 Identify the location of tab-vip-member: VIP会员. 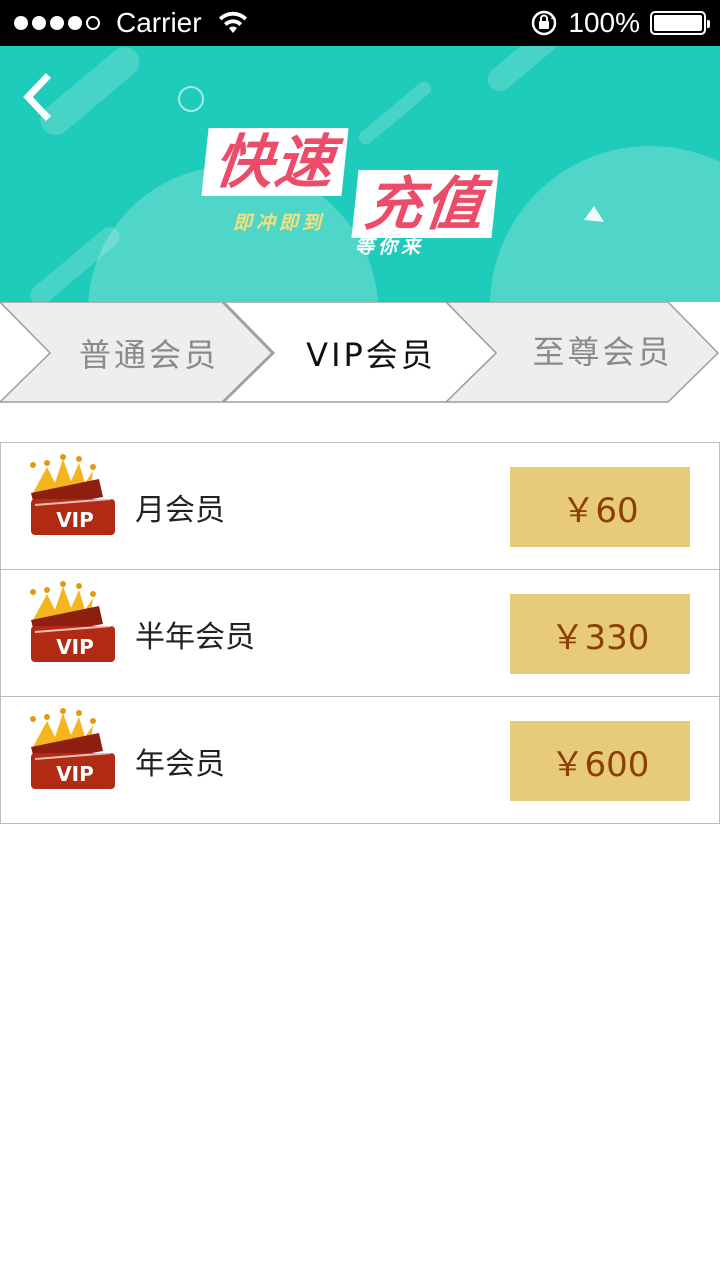
(371, 353).